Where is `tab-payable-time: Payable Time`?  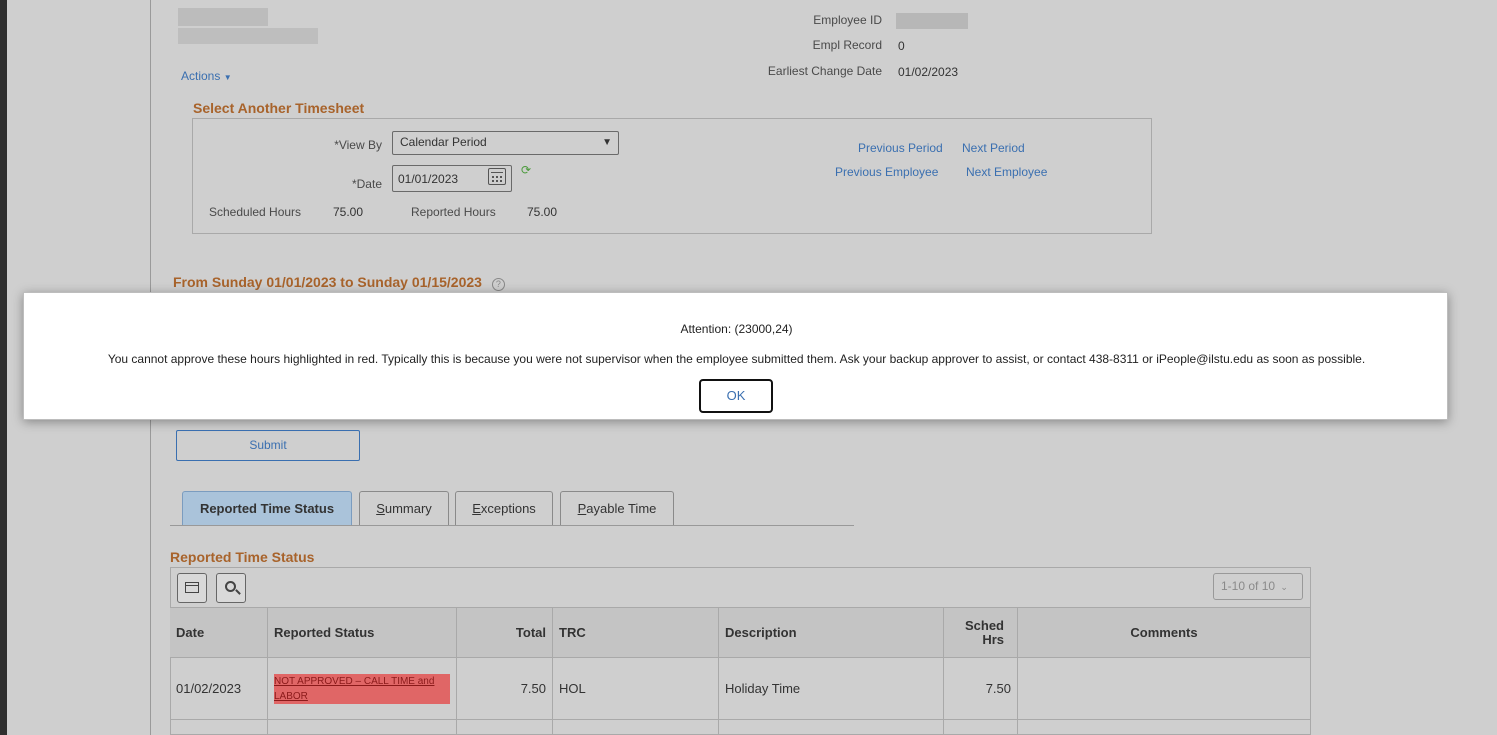 tab-payable-time: Payable Time is located at coordinates (617, 508).